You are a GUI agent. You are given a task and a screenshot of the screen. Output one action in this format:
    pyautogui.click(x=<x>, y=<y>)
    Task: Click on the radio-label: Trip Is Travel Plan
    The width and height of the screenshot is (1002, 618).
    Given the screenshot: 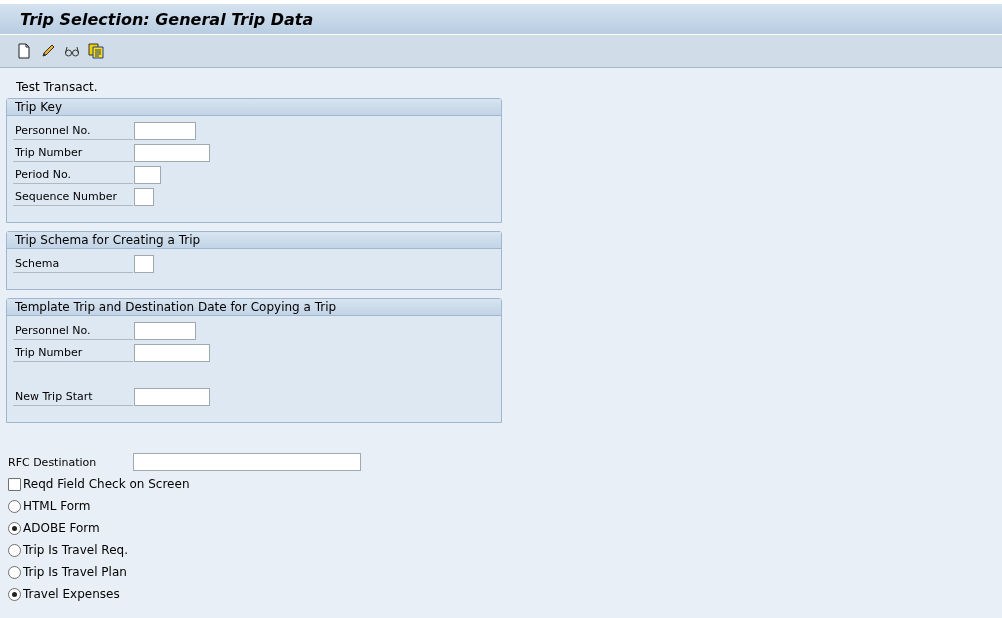 What is the action you would take?
    pyautogui.click(x=75, y=572)
    